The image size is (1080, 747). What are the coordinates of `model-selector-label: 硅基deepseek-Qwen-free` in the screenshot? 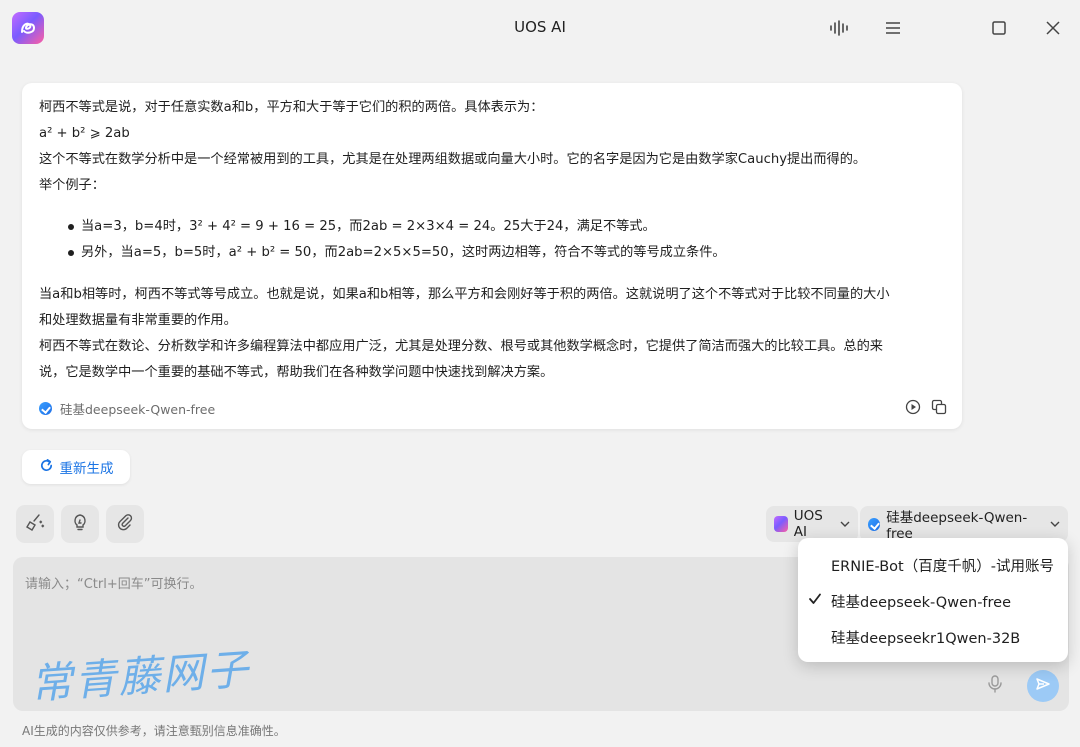 It's located at (957, 526).